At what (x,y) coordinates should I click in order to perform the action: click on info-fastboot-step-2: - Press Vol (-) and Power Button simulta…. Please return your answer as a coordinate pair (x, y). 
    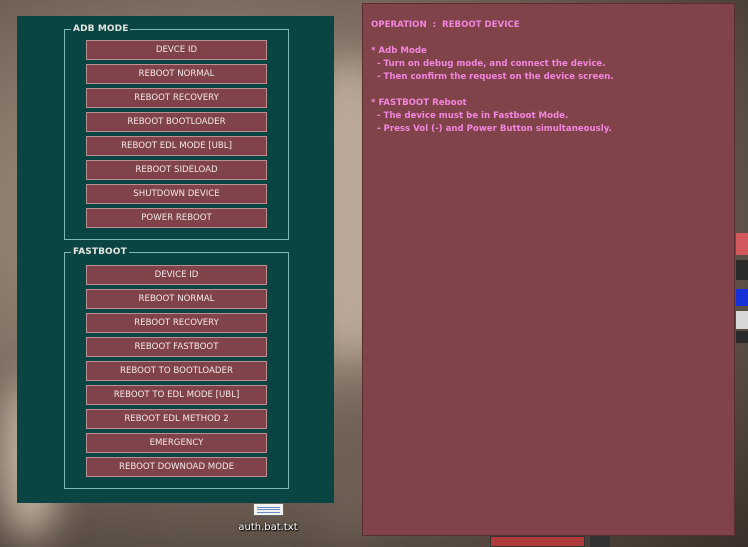
    Looking at the image, I should click on (491, 129).